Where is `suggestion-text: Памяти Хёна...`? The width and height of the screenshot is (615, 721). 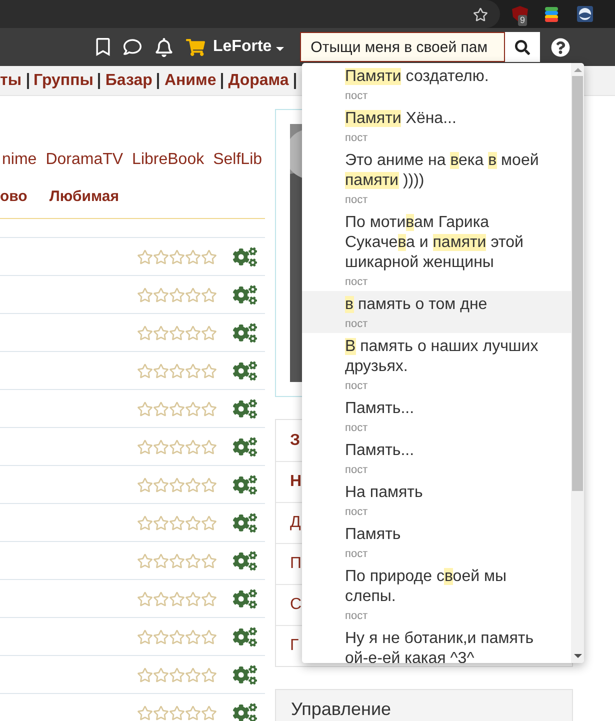
suggestion-text: Памяти Хёна... is located at coordinates (401, 119).